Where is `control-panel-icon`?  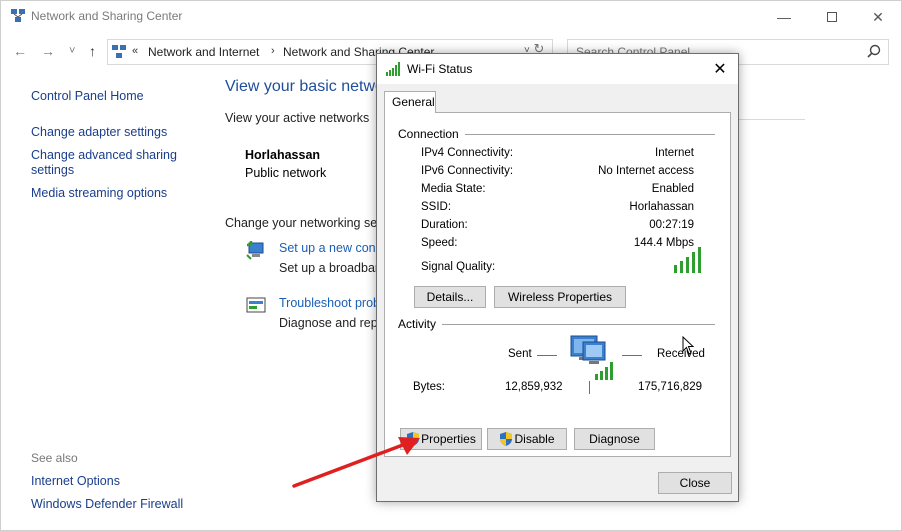
control-panel-icon is located at coordinates (119, 51).